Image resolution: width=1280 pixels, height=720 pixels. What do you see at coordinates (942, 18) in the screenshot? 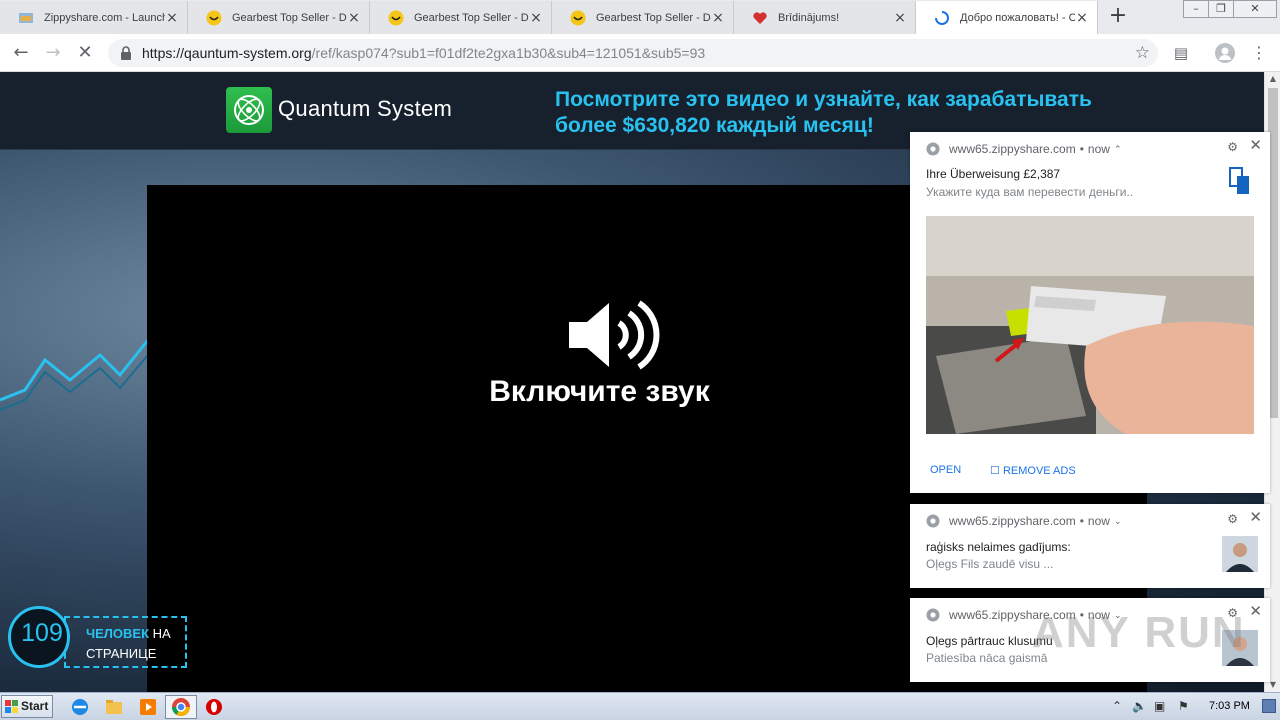
I see `loading-spinner-icon` at bounding box center [942, 18].